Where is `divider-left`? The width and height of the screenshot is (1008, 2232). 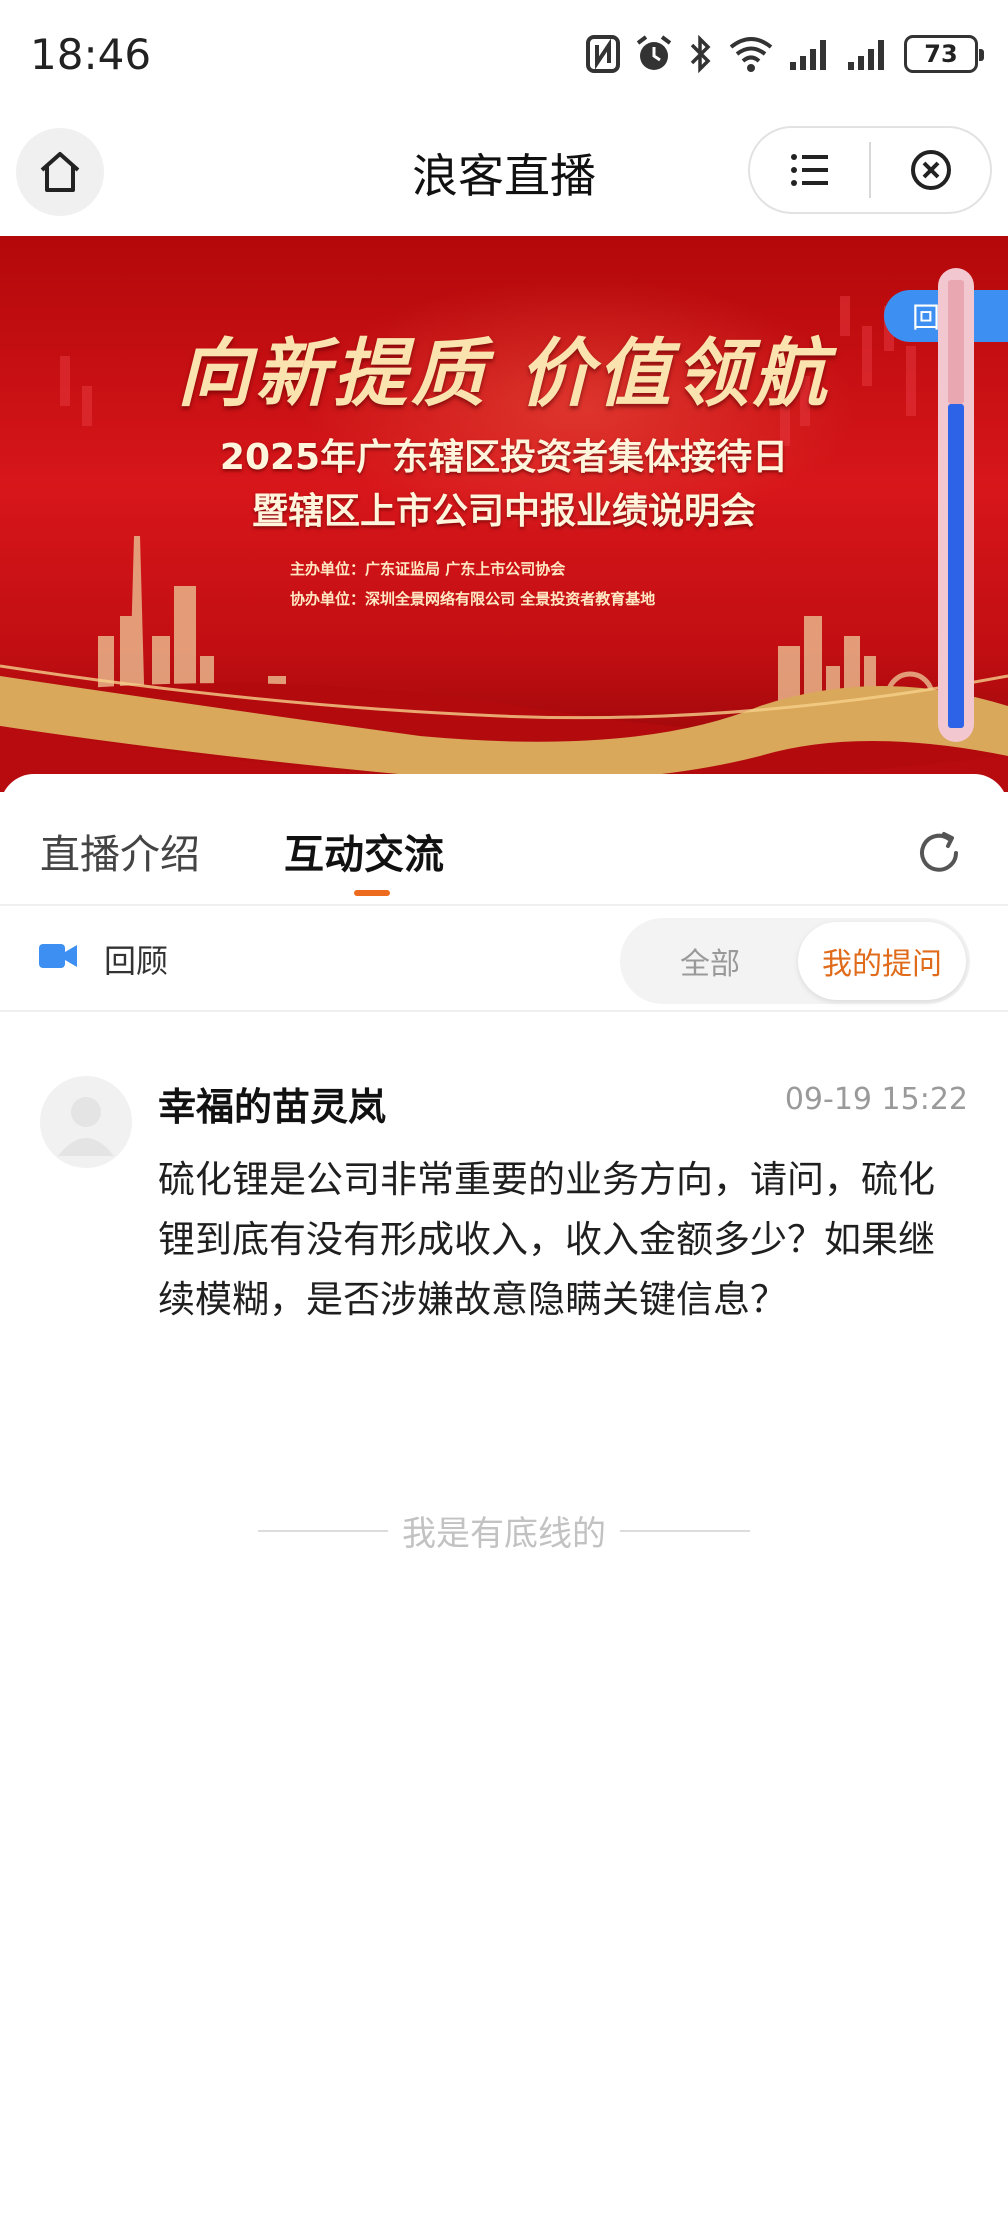
divider-left is located at coordinates (323, 1530).